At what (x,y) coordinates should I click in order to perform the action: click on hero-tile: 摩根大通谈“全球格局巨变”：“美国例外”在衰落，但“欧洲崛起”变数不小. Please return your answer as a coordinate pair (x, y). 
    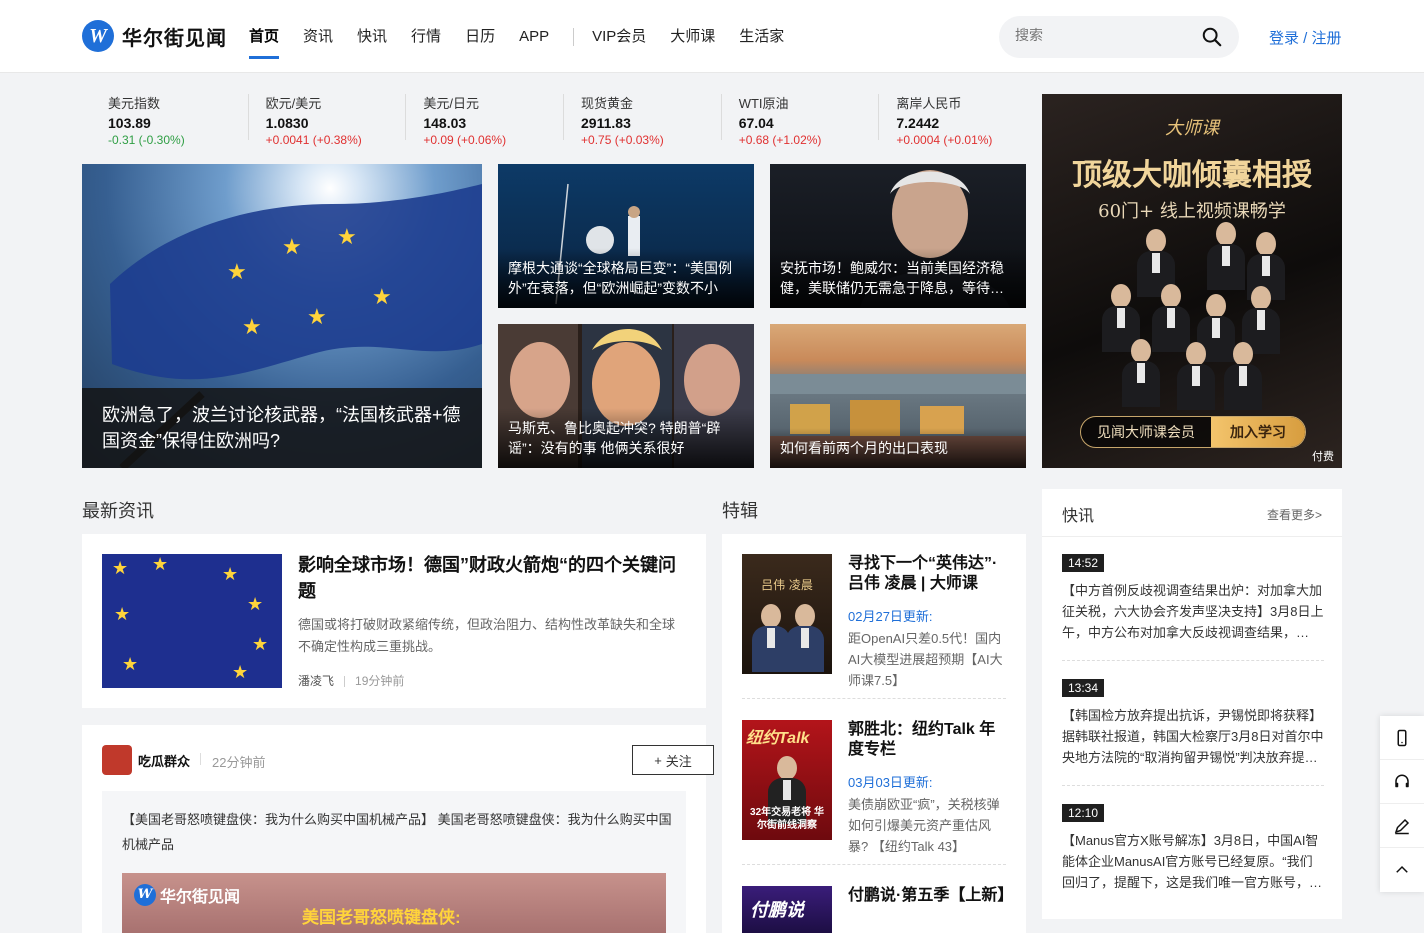
    Looking at the image, I should click on (626, 236).